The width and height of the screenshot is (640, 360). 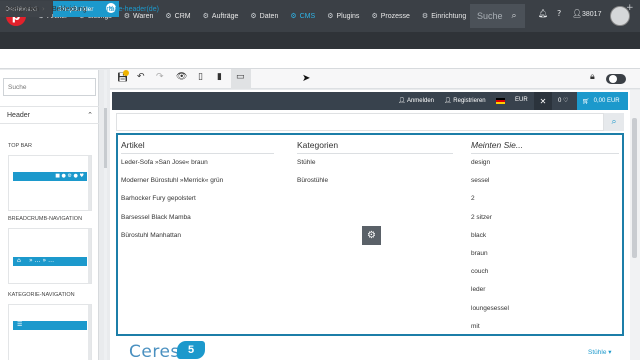 What do you see at coordinates (200, 77) in the screenshot?
I see `mobile-view-icon: ▯` at bounding box center [200, 77].